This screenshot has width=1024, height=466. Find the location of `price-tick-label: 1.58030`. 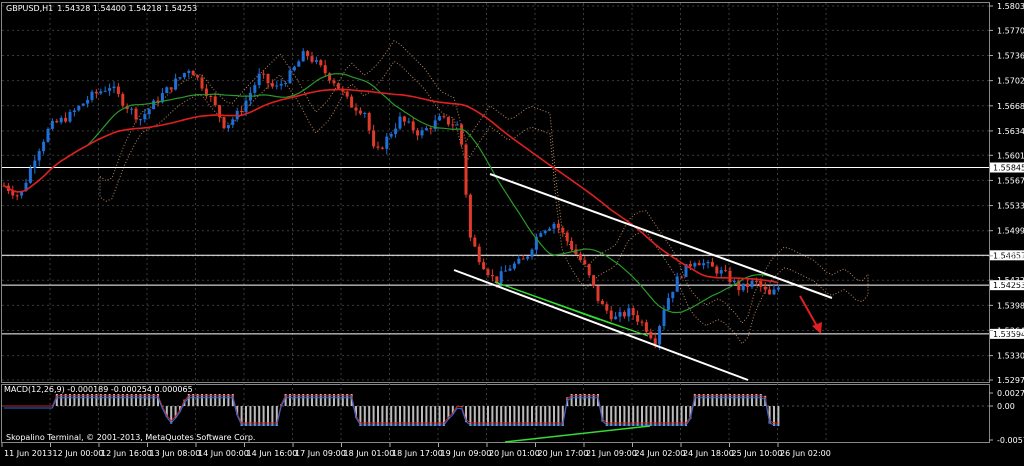

price-tick-label: 1.58030 is located at coordinates (1010, 6).